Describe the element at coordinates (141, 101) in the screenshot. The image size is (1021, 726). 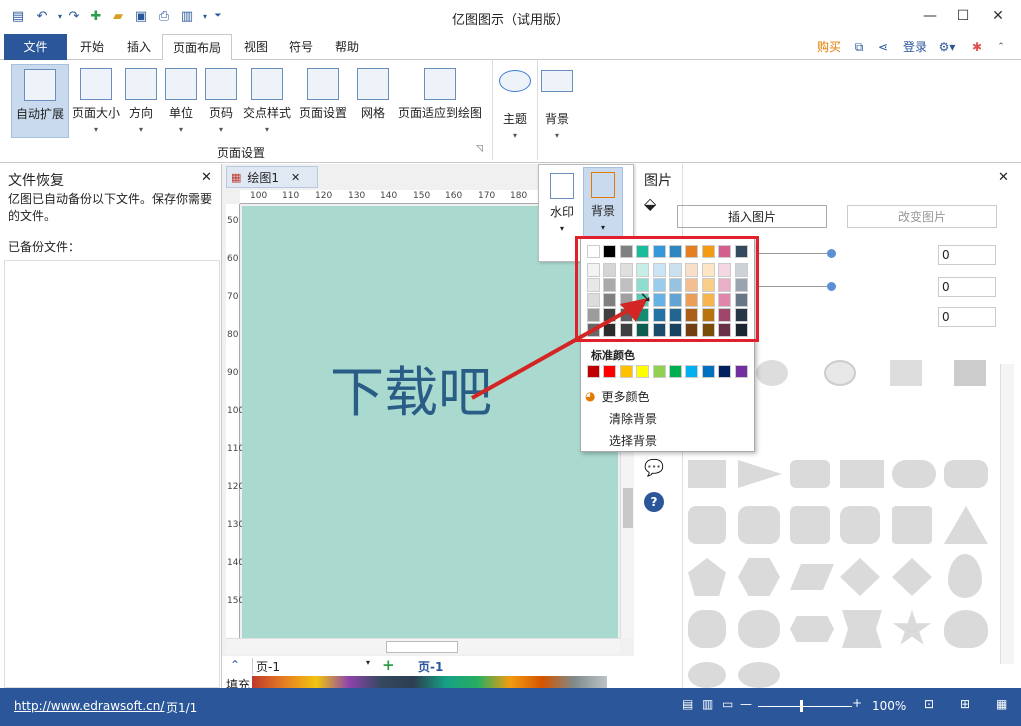
I see `orientation-button: 方向 ▾` at that location.